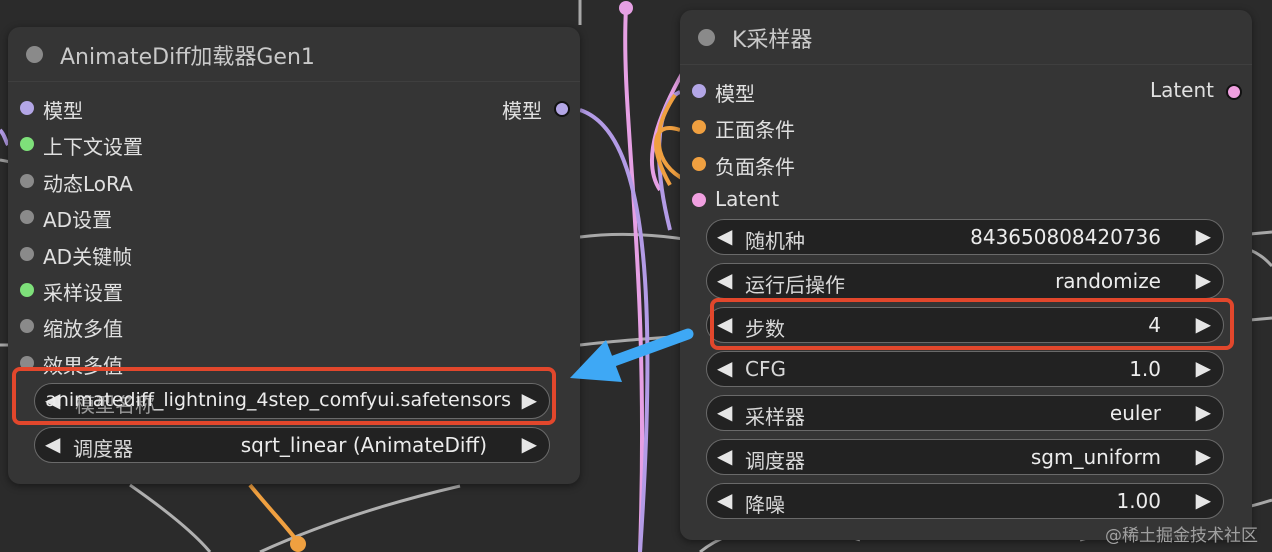  I want to click on node-title: K采样器, so click(772, 40).